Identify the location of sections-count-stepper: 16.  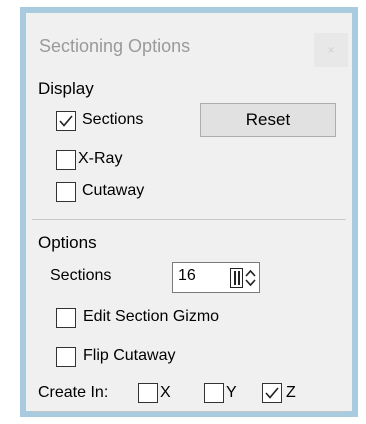
(216, 277).